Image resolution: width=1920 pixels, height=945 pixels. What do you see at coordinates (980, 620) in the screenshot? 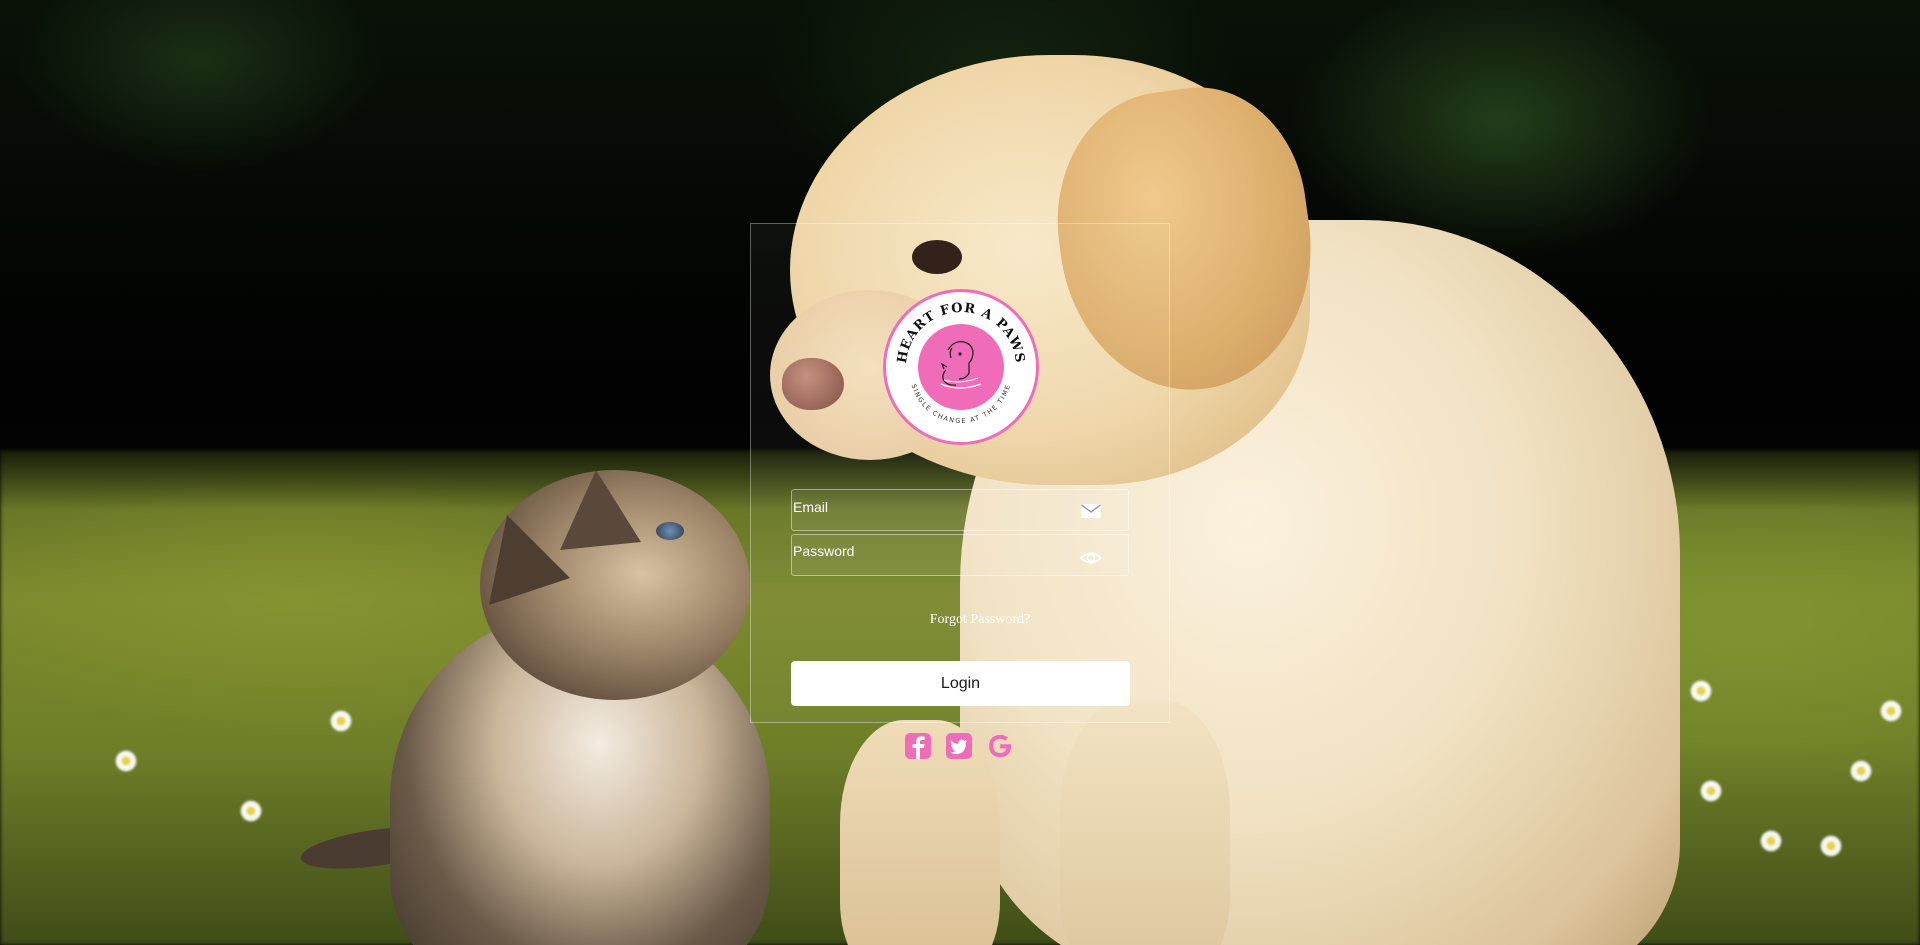
I see `forgot-password-link: Forgot Password?` at bounding box center [980, 620].